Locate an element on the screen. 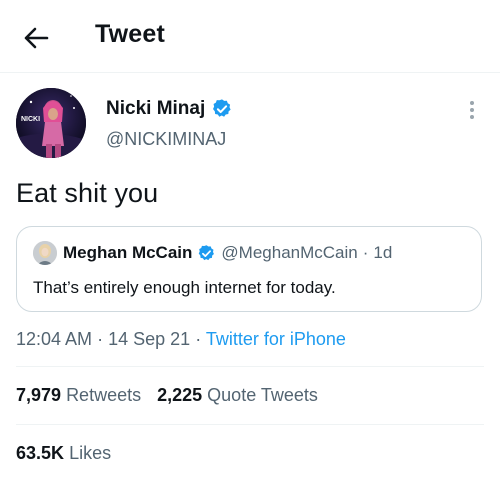 This screenshot has height=479, width=500. arrow-left-icon is located at coordinates (36, 38).